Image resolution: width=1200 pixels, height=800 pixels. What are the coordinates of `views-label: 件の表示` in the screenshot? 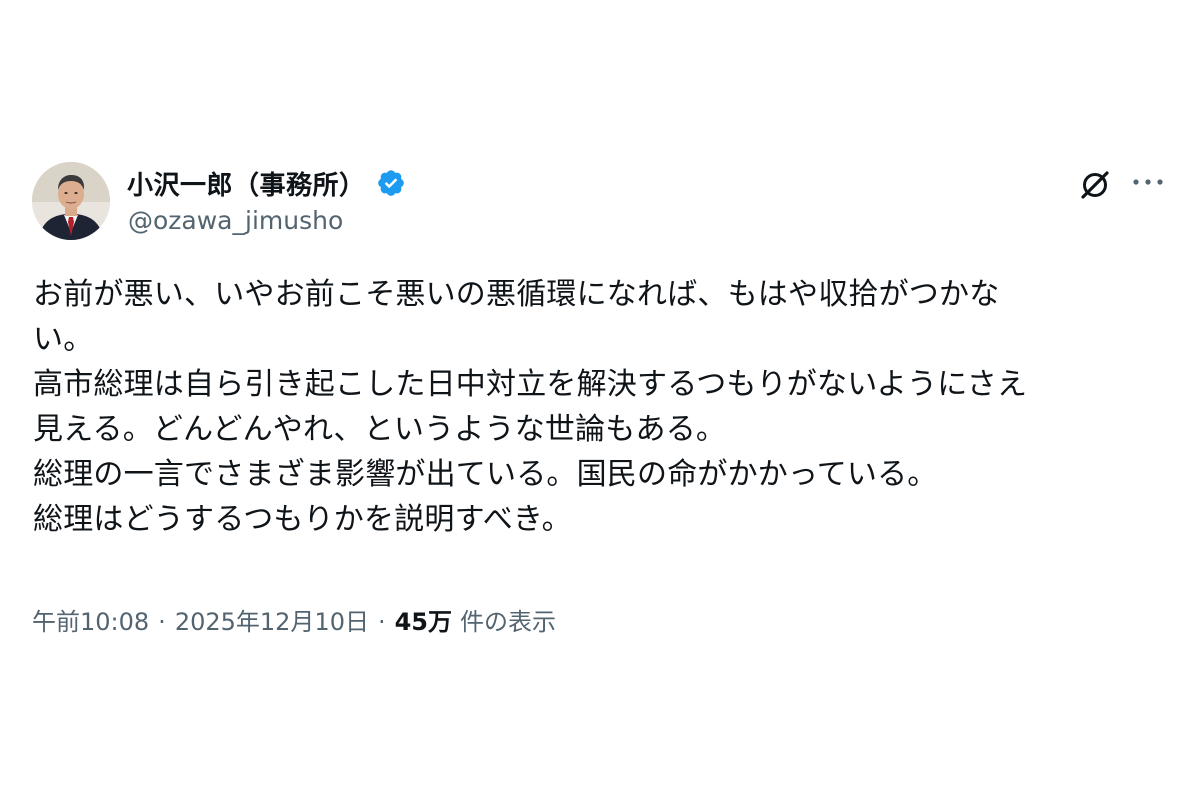 It's located at (508, 619).